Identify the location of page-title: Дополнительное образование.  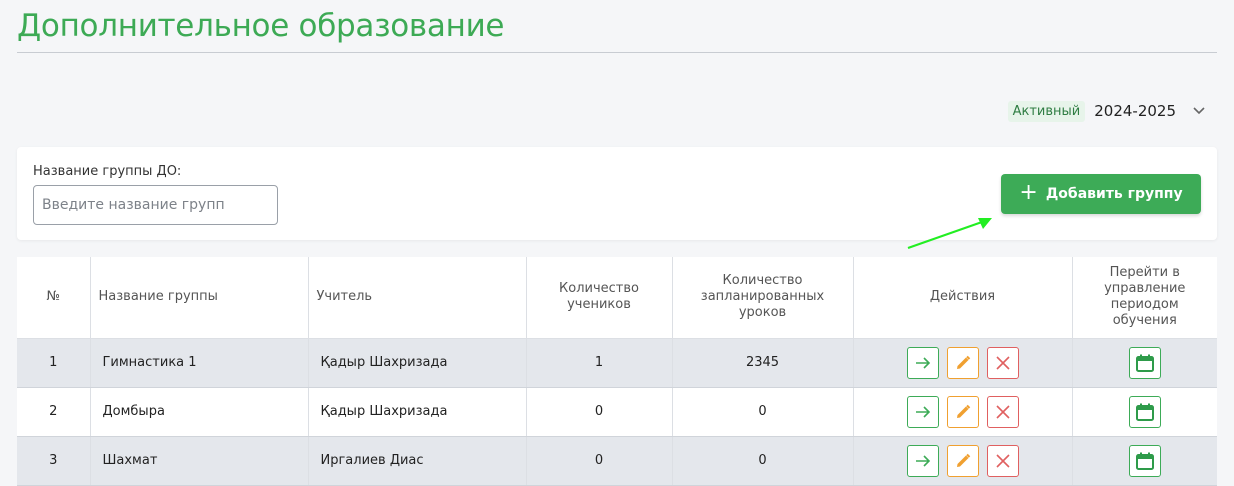
(261, 26).